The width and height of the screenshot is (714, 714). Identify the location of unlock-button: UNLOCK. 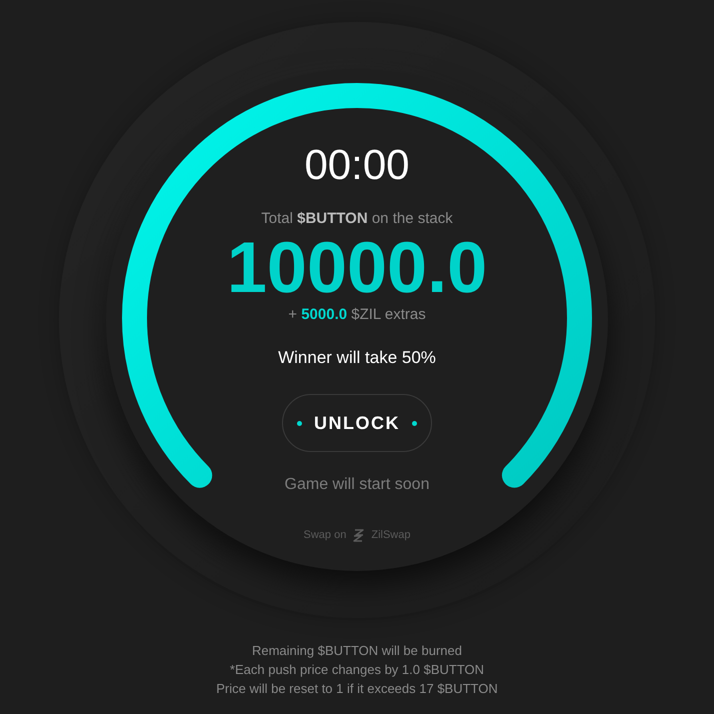
(357, 423).